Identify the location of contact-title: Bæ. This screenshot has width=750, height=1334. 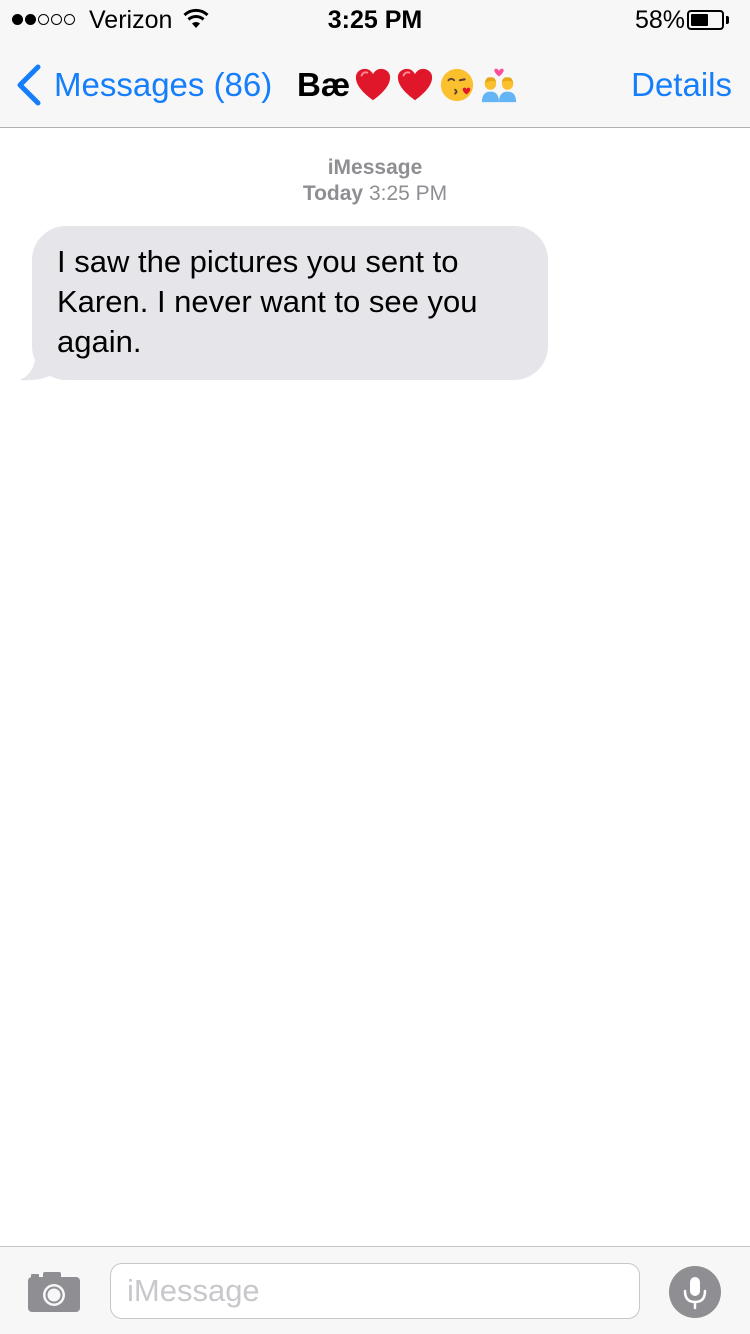
(407, 85).